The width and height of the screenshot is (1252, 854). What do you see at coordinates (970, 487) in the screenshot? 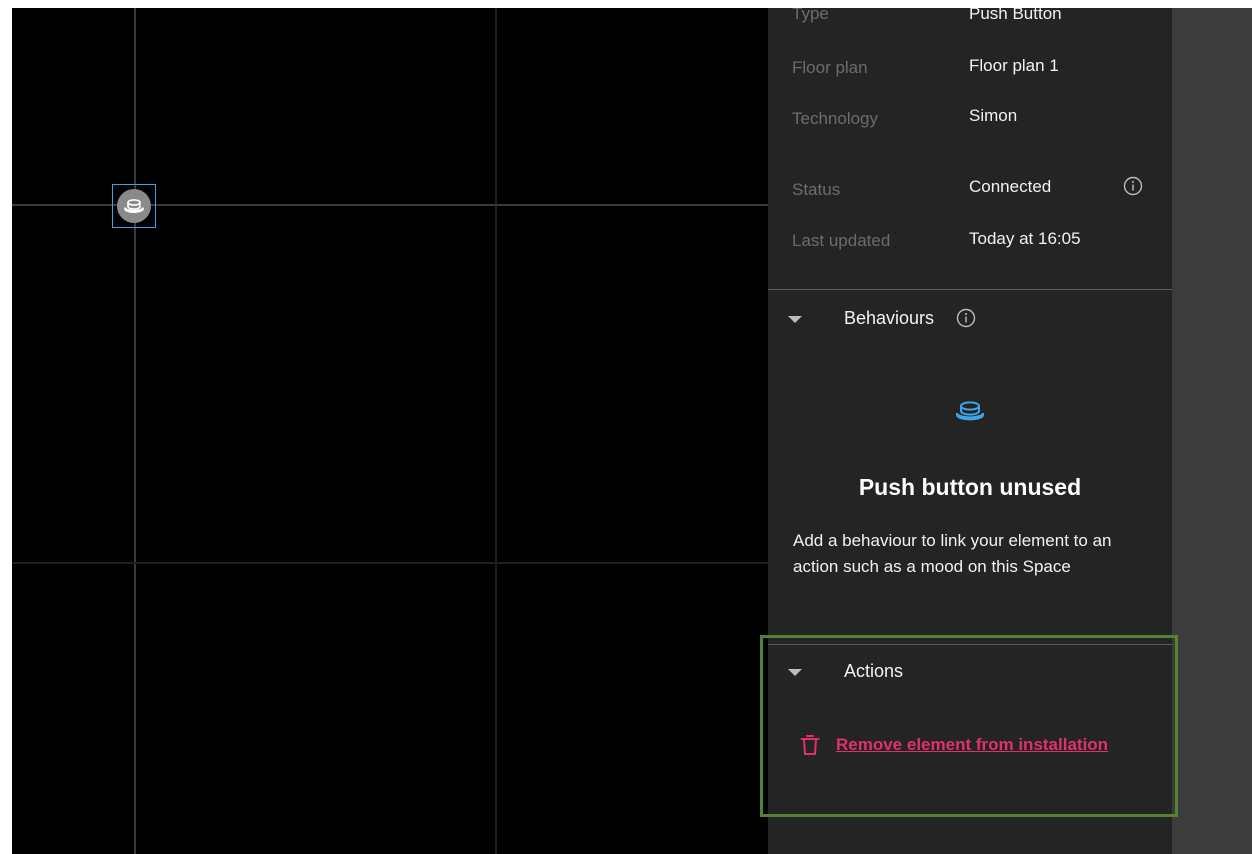
I see `behaviours-empty-title: Push button unused` at bounding box center [970, 487].